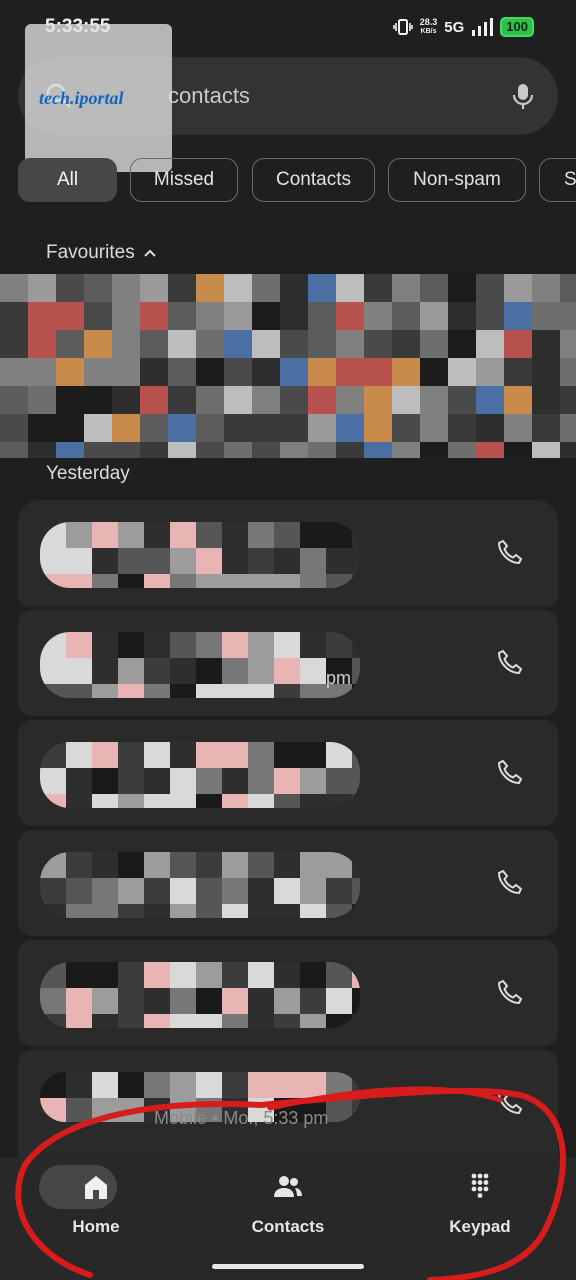 The height and width of the screenshot is (1280, 576). What do you see at coordinates (96, 1187) in the screenshot?
I see `home-icon` at bounding box center [96, 1187].